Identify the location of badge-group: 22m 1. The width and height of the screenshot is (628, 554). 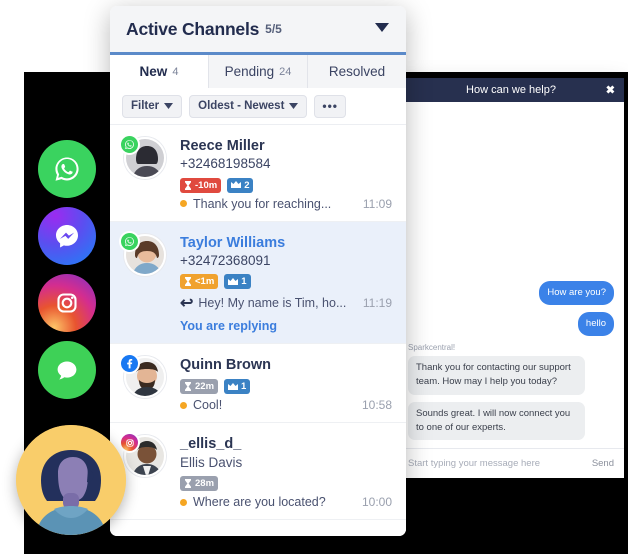
(286, 387).